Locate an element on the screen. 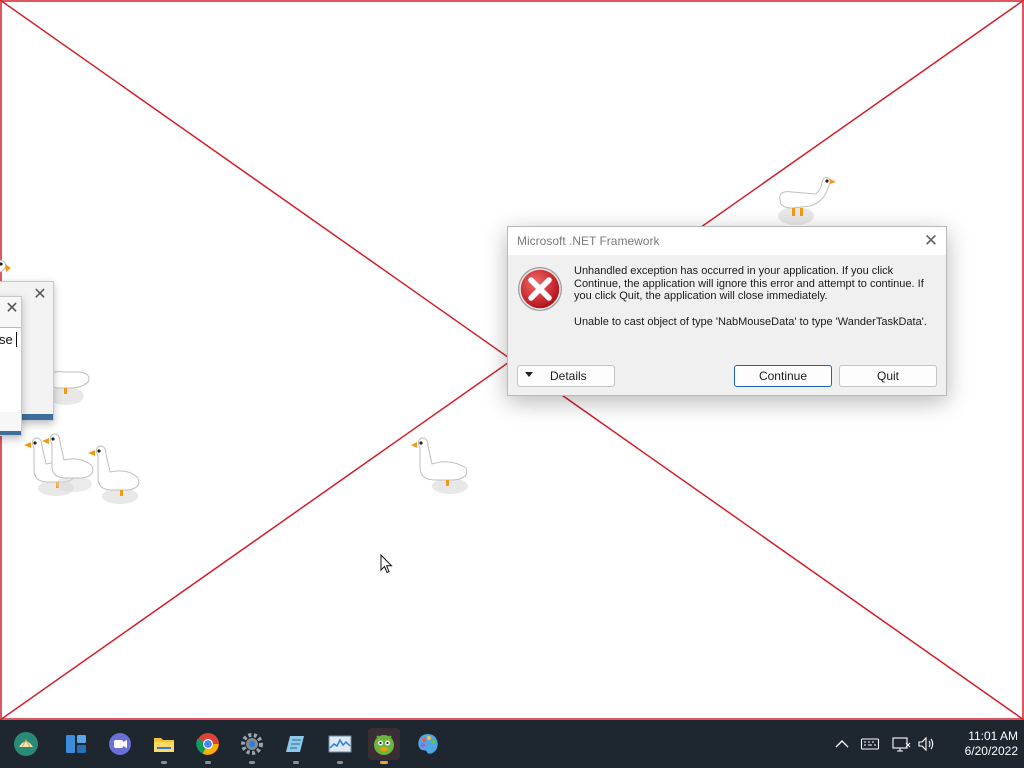  task-manager-icon is located at coordinates (340, 746).